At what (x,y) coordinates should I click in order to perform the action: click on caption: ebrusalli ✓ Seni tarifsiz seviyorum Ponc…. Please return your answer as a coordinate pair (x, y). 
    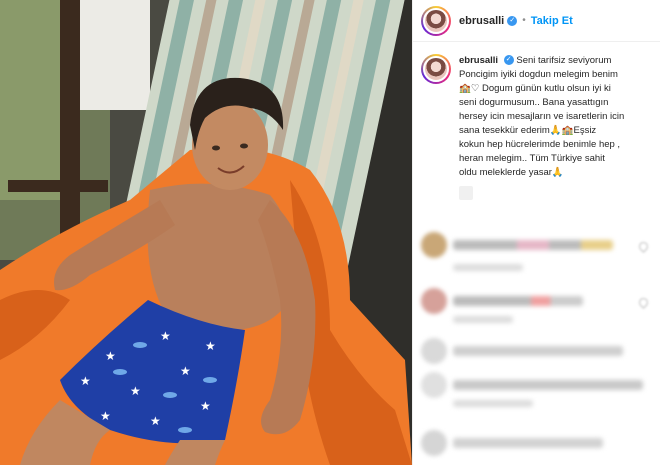
    Looking at the image, I should click on (536, 111).